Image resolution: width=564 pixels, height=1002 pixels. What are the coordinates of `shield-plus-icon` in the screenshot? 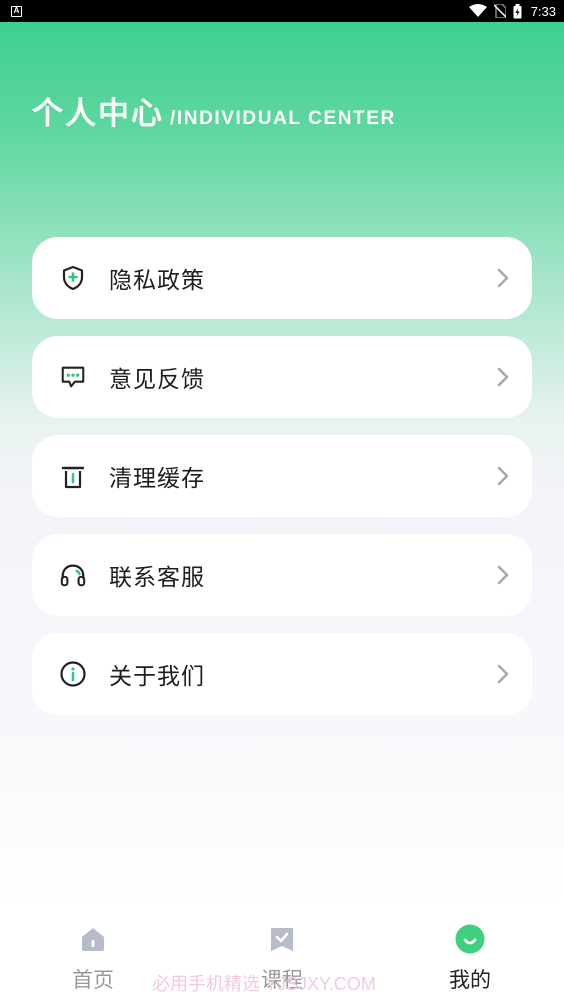 It's located at (73, 278).